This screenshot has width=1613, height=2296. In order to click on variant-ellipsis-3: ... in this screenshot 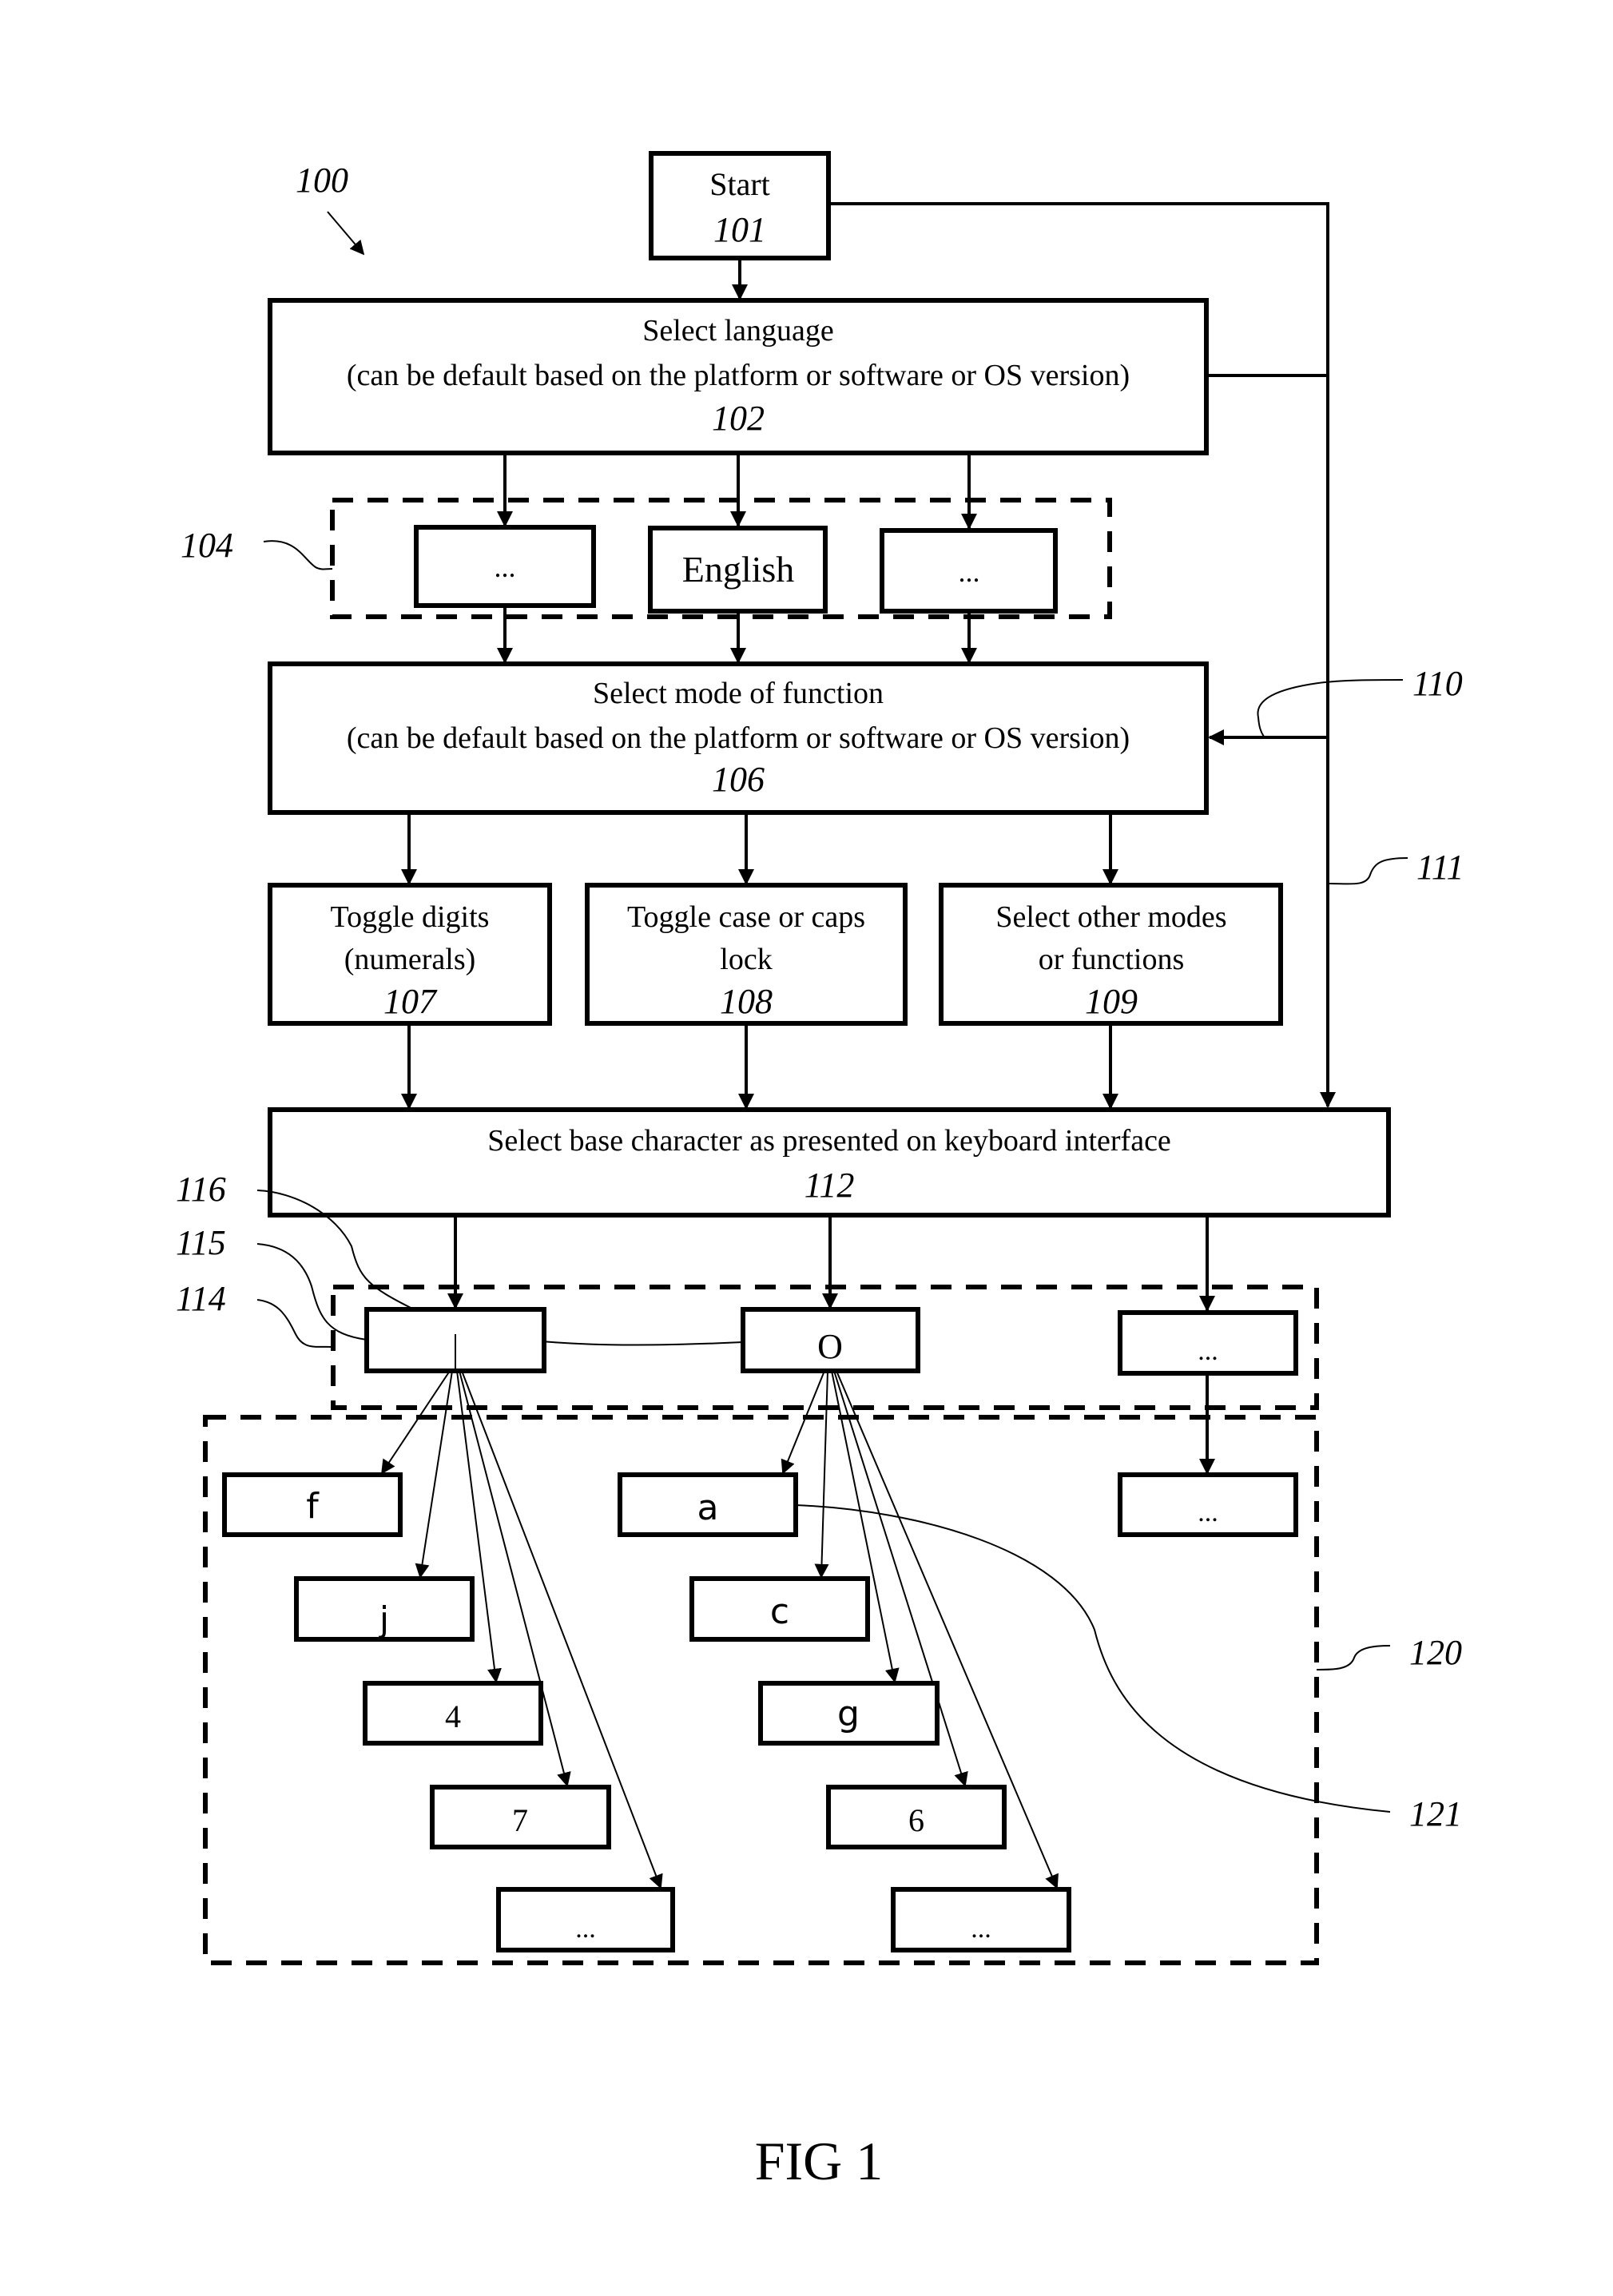, I will do `click(1208, 1504)`.